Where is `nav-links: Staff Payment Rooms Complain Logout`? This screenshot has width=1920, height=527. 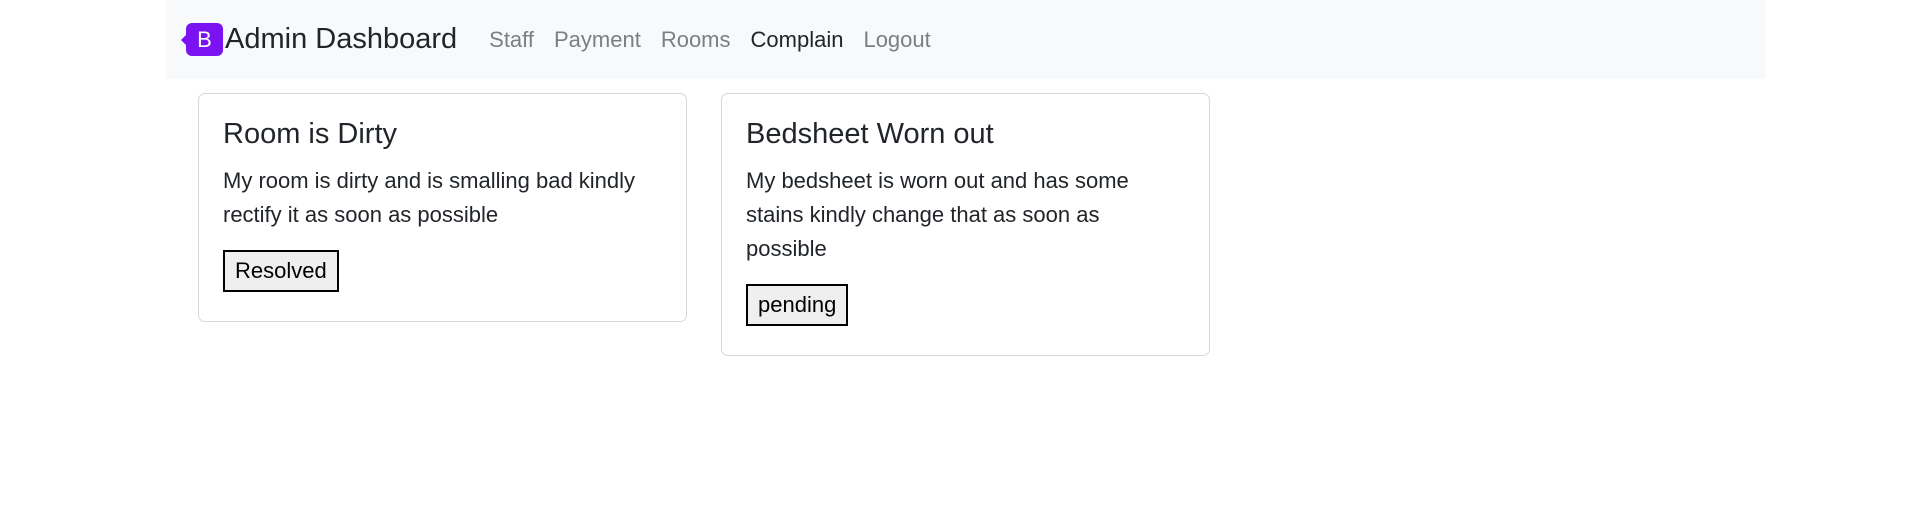
nav-links: Staff Payment Rooms Complain Logout is located at coordinates (710, 40).